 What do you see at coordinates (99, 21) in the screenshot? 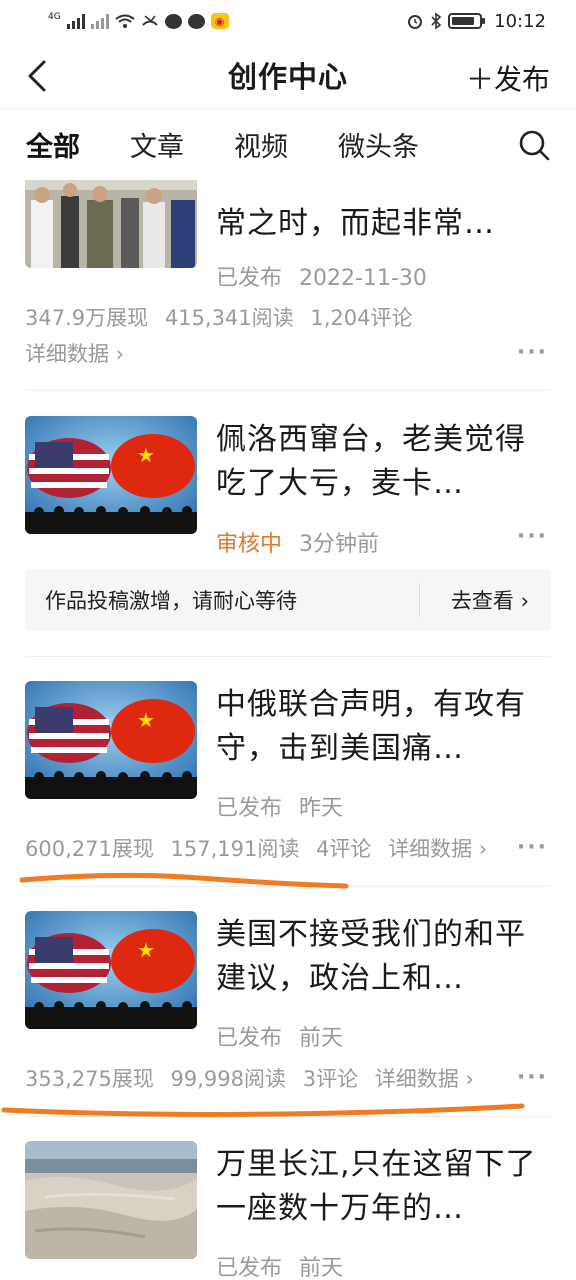
I see `signal-2-icon` at bounding box center [99, 21].